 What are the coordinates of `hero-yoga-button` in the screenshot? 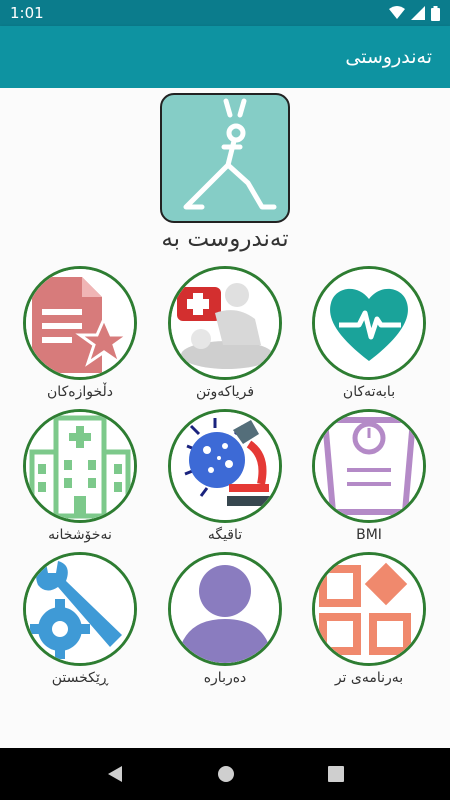 It's located at (225, 158).